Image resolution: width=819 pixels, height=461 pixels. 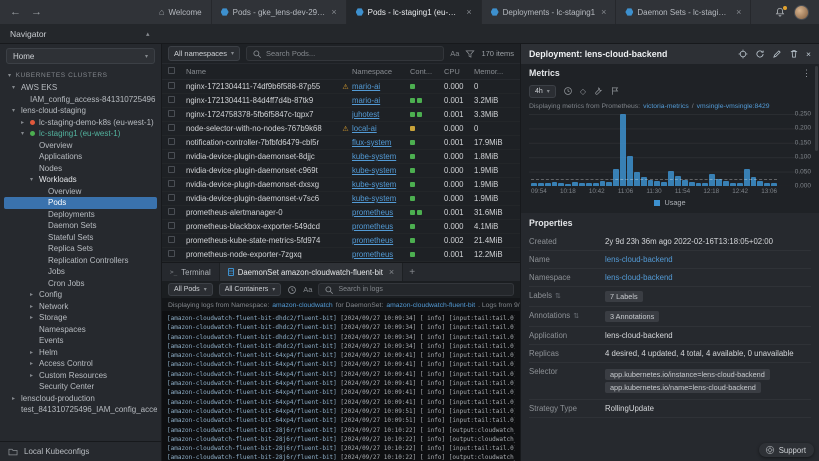 I want to click on nav-back-button: ←, so click(x=15, y=12).